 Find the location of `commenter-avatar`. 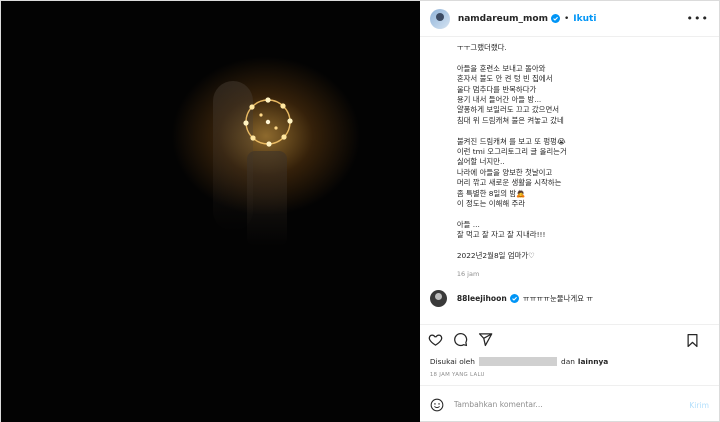

commenter-avatar is located at coordinates (438, 298).